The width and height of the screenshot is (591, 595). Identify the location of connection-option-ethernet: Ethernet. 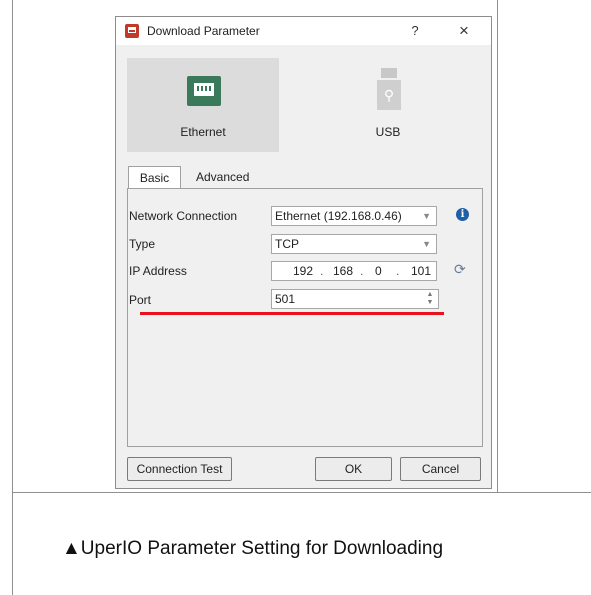
(203, 105).